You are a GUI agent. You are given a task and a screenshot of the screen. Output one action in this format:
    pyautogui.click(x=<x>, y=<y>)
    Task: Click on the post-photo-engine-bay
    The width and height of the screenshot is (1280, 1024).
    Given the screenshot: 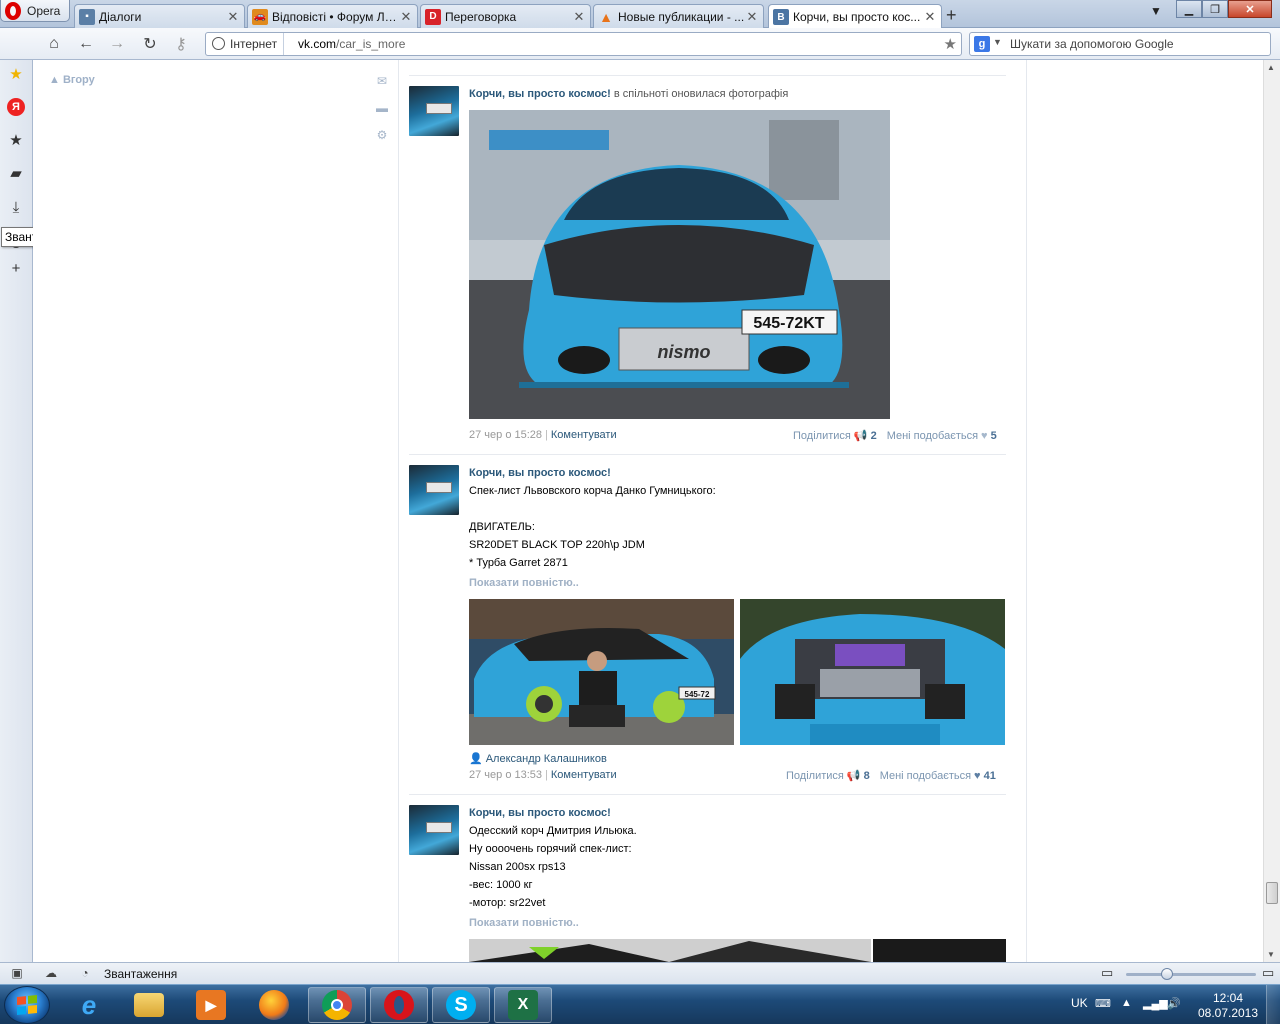 What is the action you would take?
    pyautogui.click(x=872, y=672)
    